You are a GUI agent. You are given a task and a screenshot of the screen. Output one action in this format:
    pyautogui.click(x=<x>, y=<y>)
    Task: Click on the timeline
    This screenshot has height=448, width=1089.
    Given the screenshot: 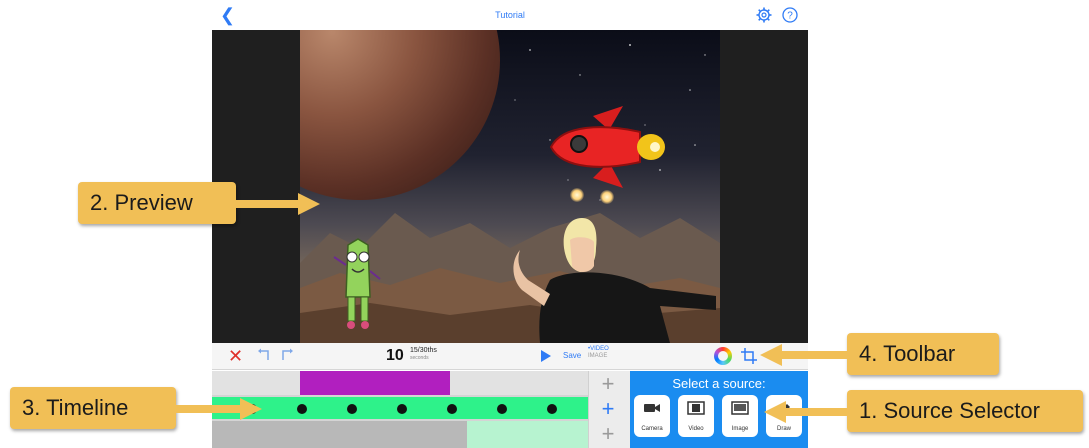 What is the action you would take?
    pyautogui.click(x=400, y=409)
    